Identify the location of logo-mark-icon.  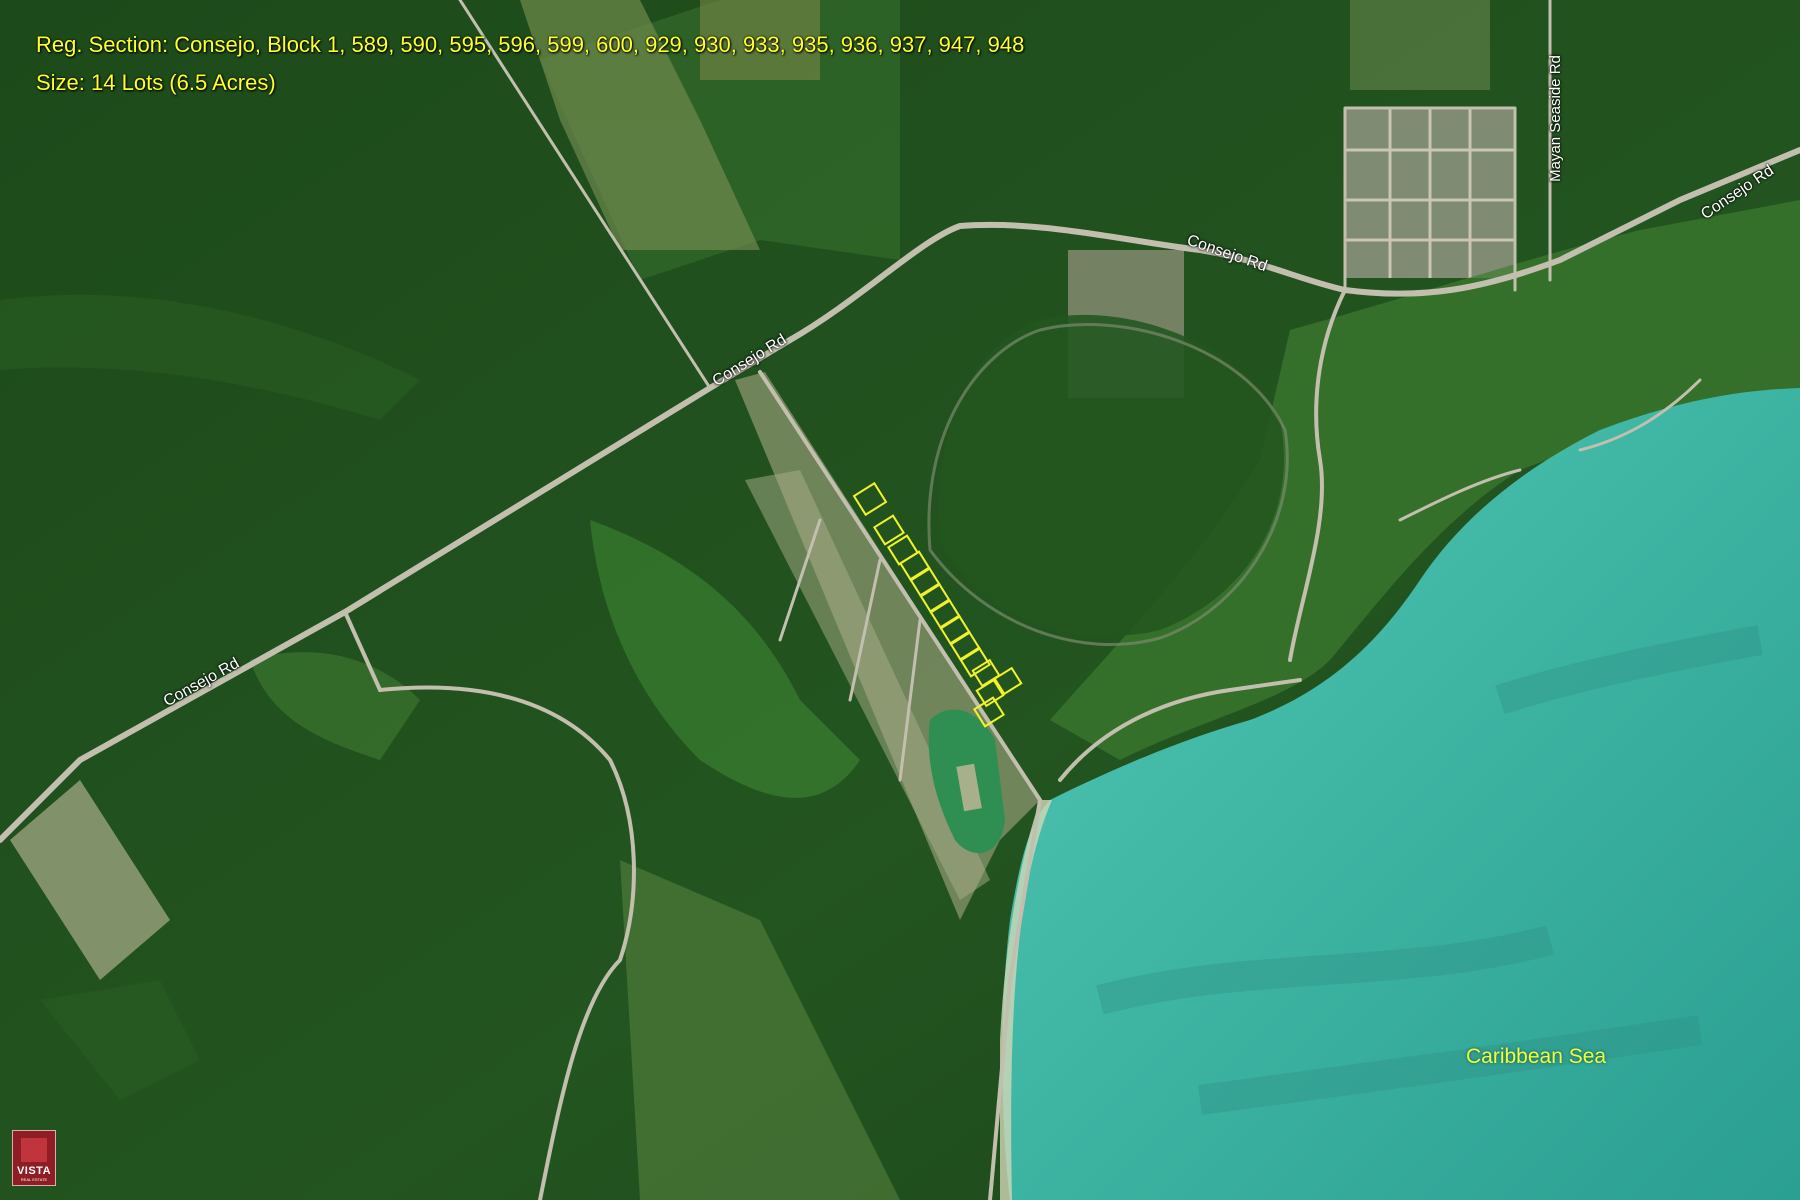
(34, 1150).